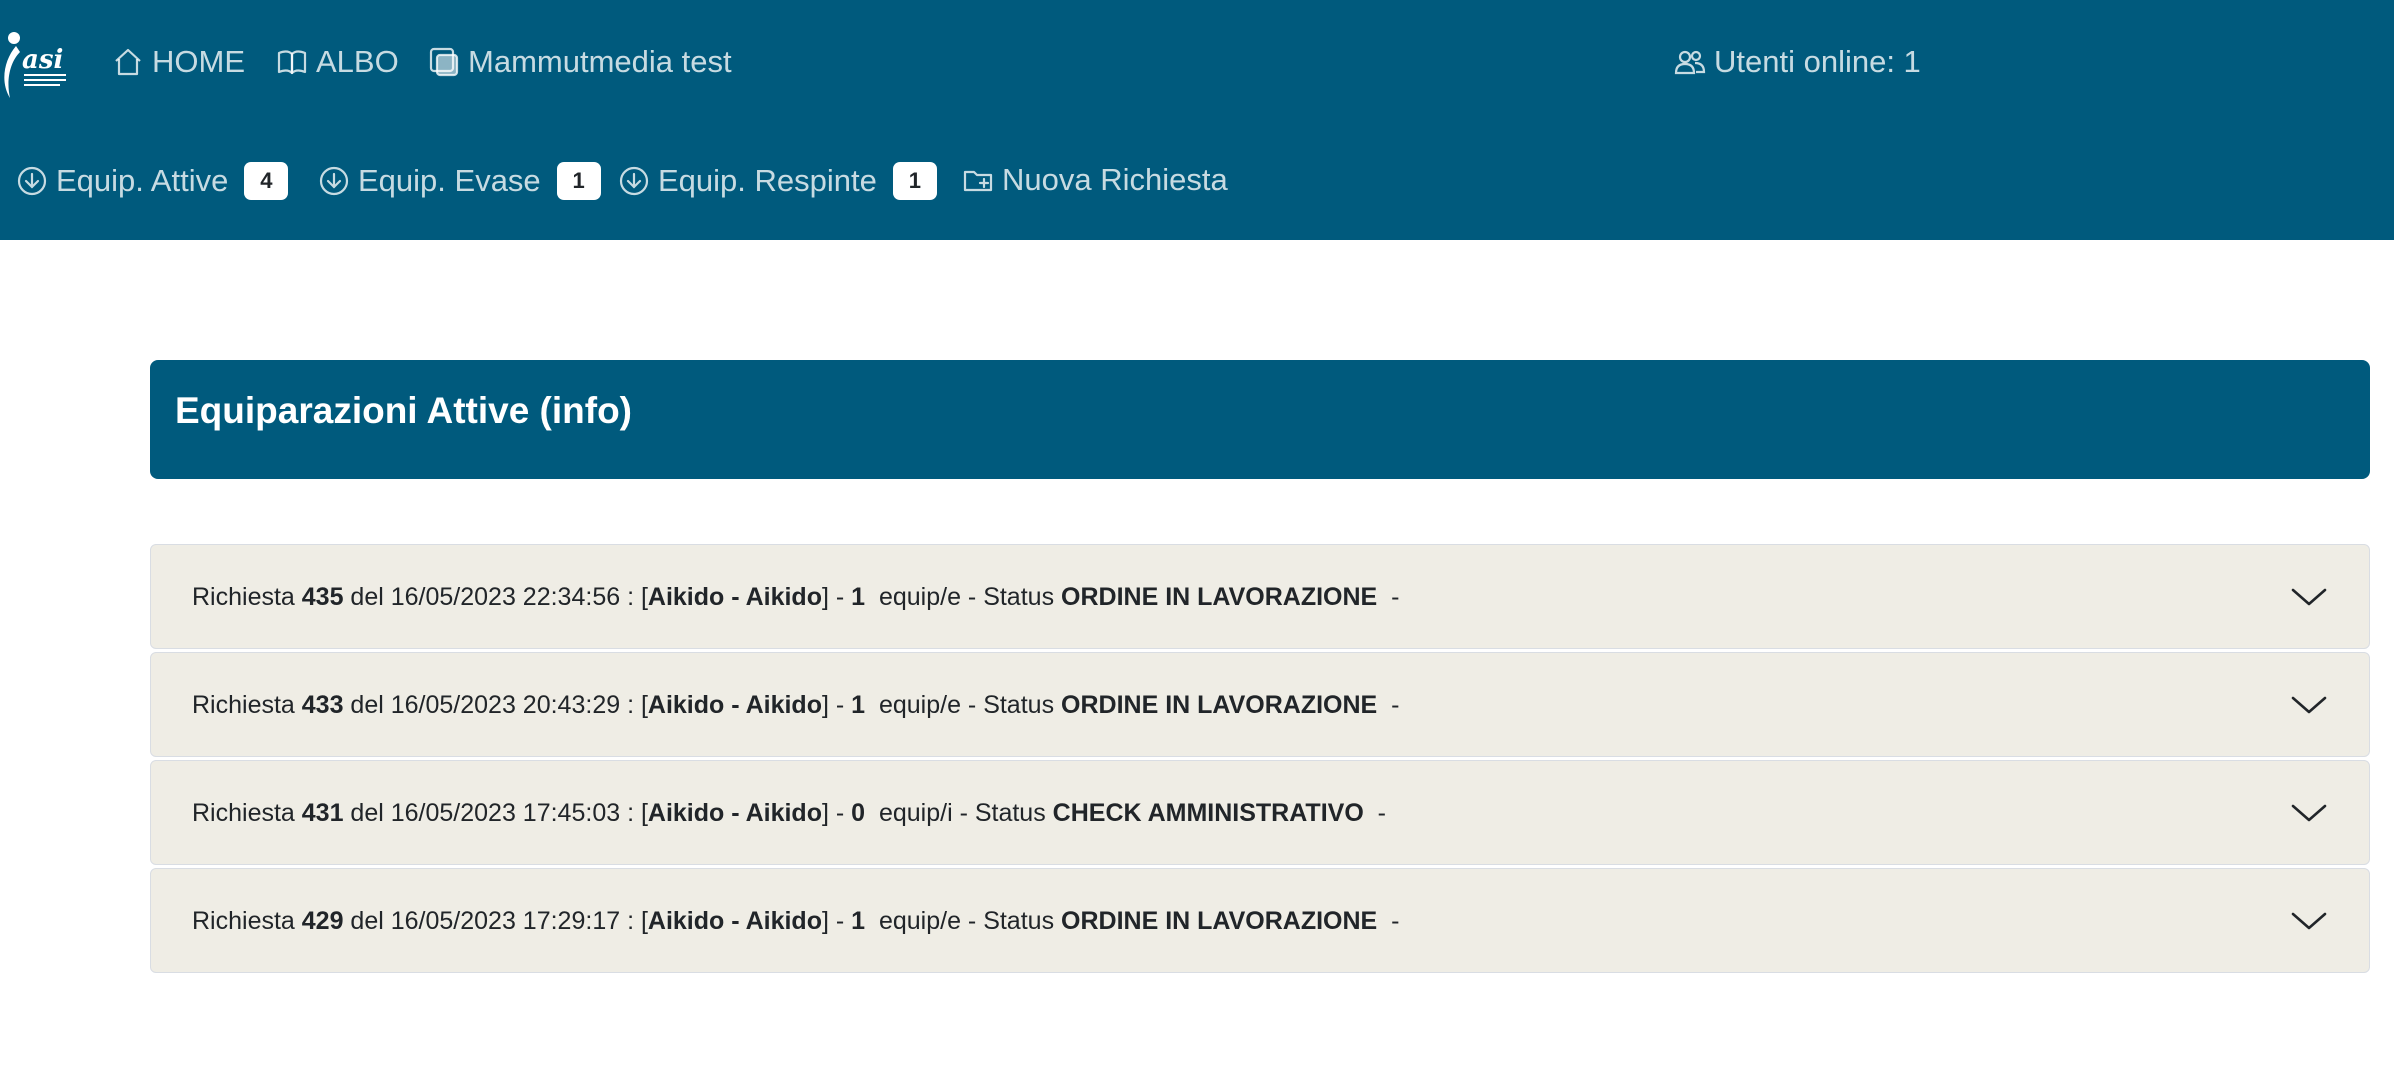 Image resolution: width=2394 pixels, height=1090 pixels. I want to click on folder-plus-icon, so click(978, 181).